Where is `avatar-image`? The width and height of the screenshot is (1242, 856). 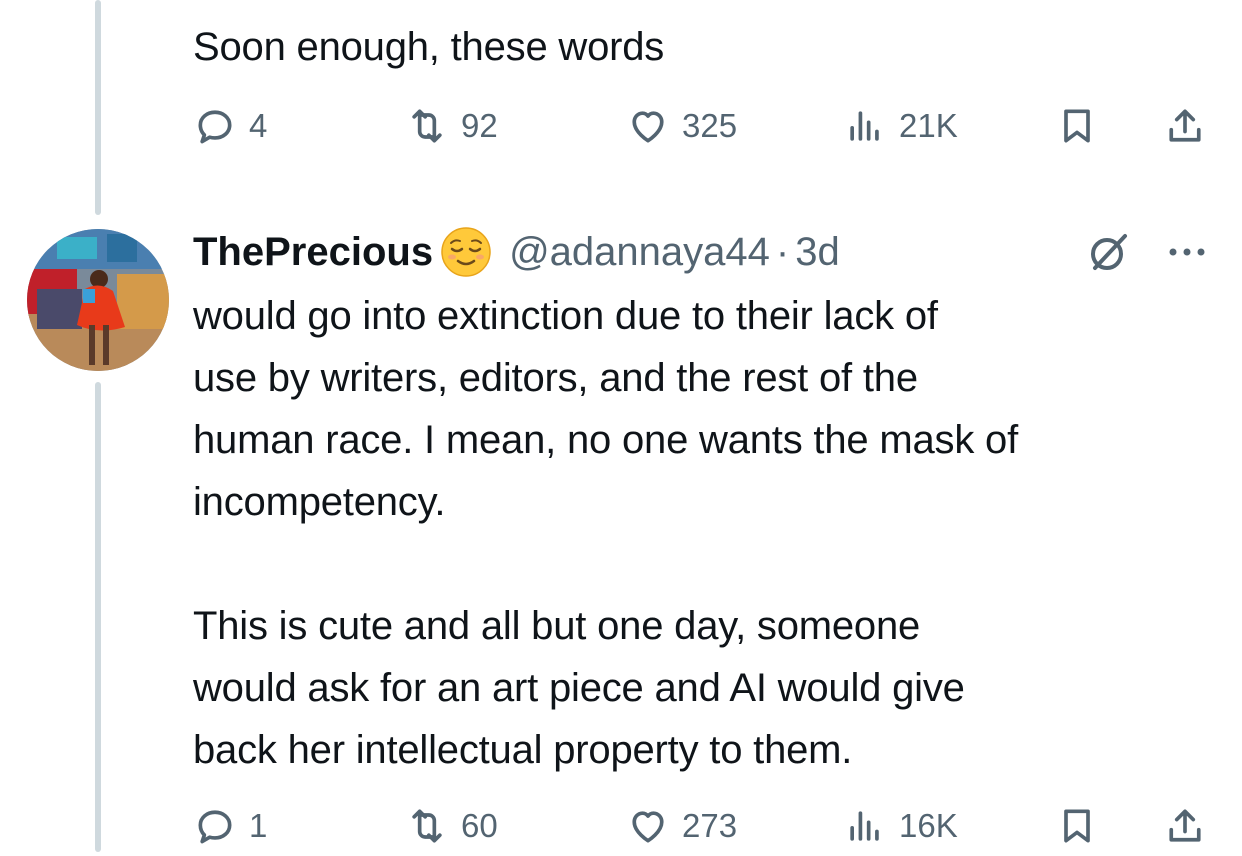
avatar-image is located at coordinates (98, 300).